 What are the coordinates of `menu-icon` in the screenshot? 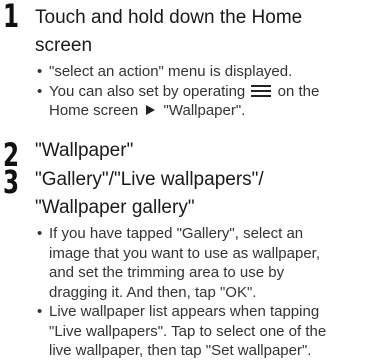 It's located at (261, 90).